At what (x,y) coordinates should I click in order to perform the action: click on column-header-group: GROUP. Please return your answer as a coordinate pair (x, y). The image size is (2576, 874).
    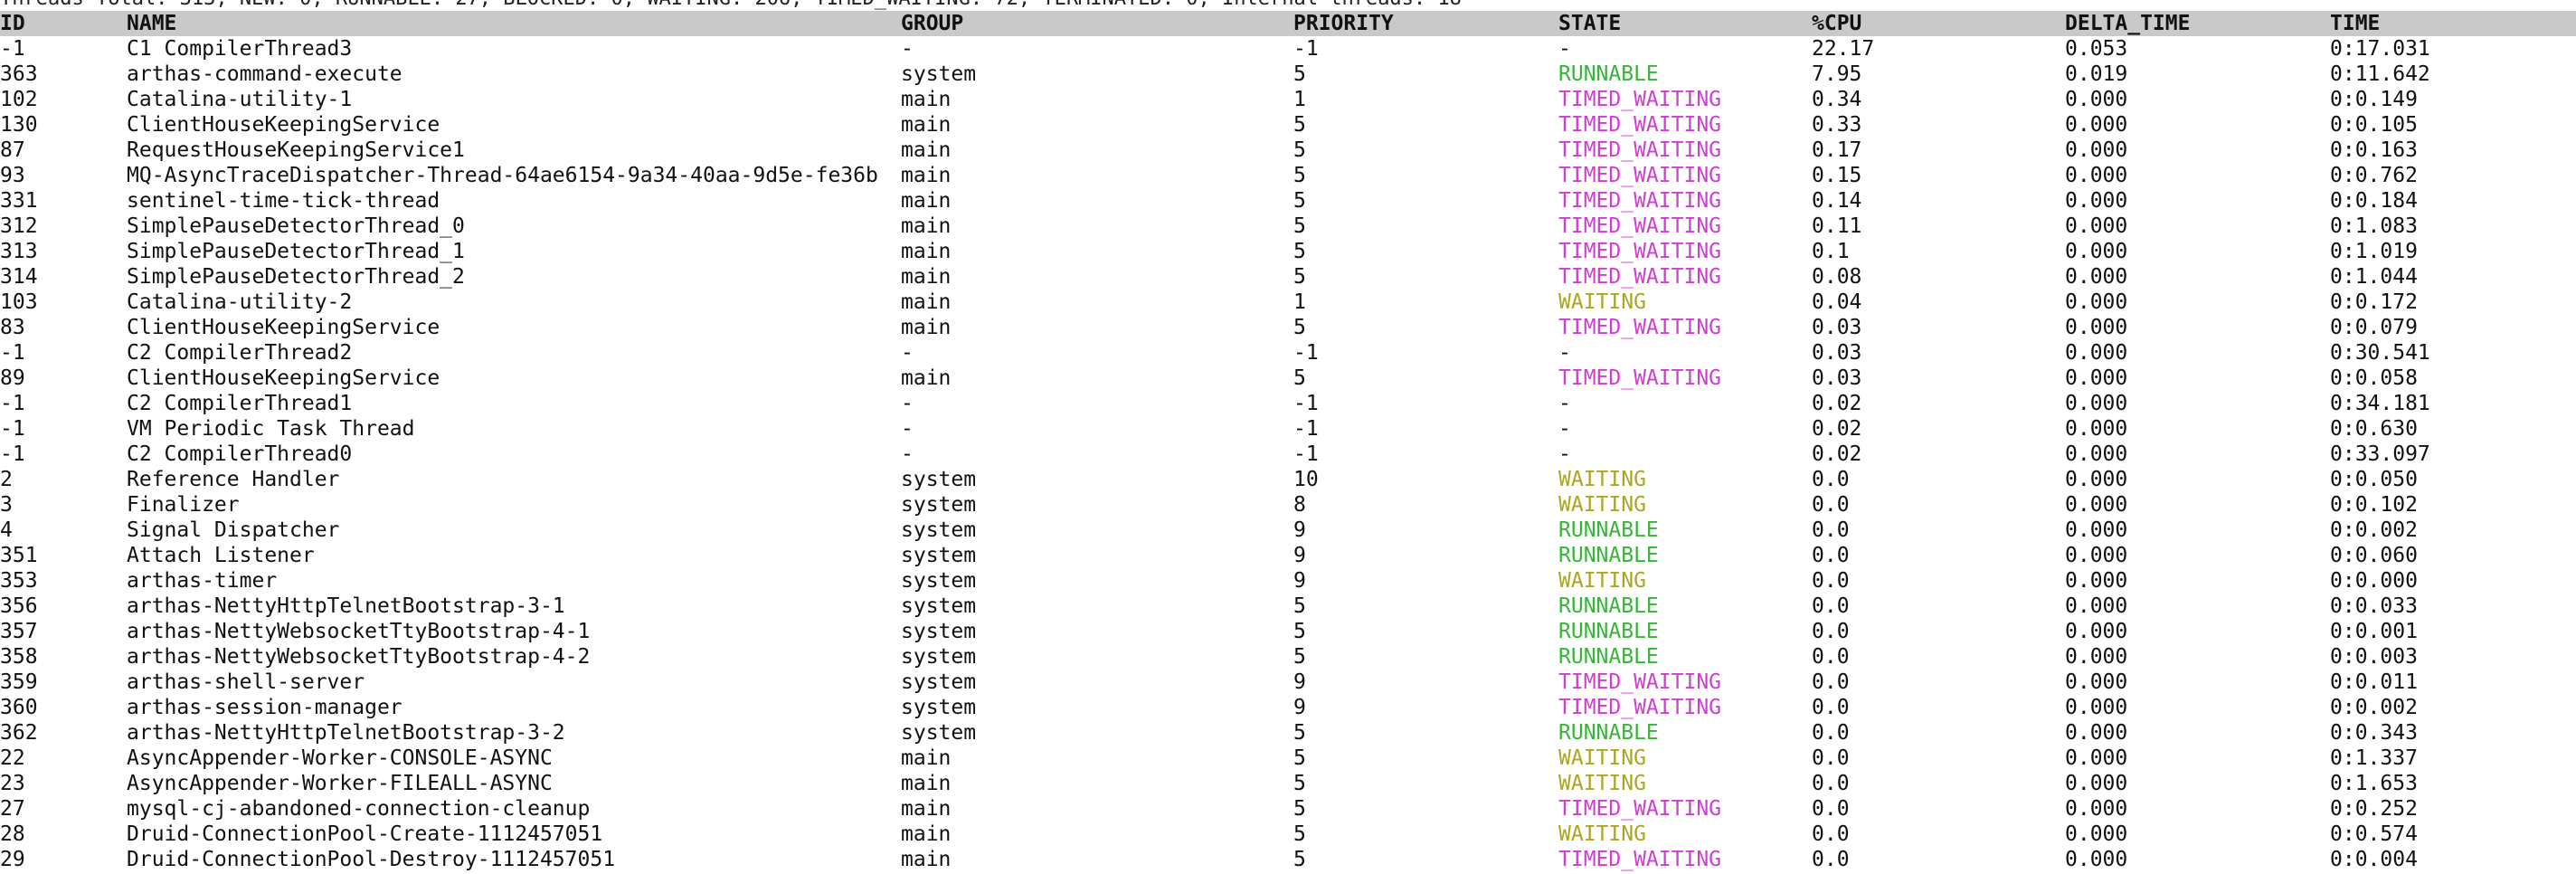
    Looking at the image, I should click on (932, 24).